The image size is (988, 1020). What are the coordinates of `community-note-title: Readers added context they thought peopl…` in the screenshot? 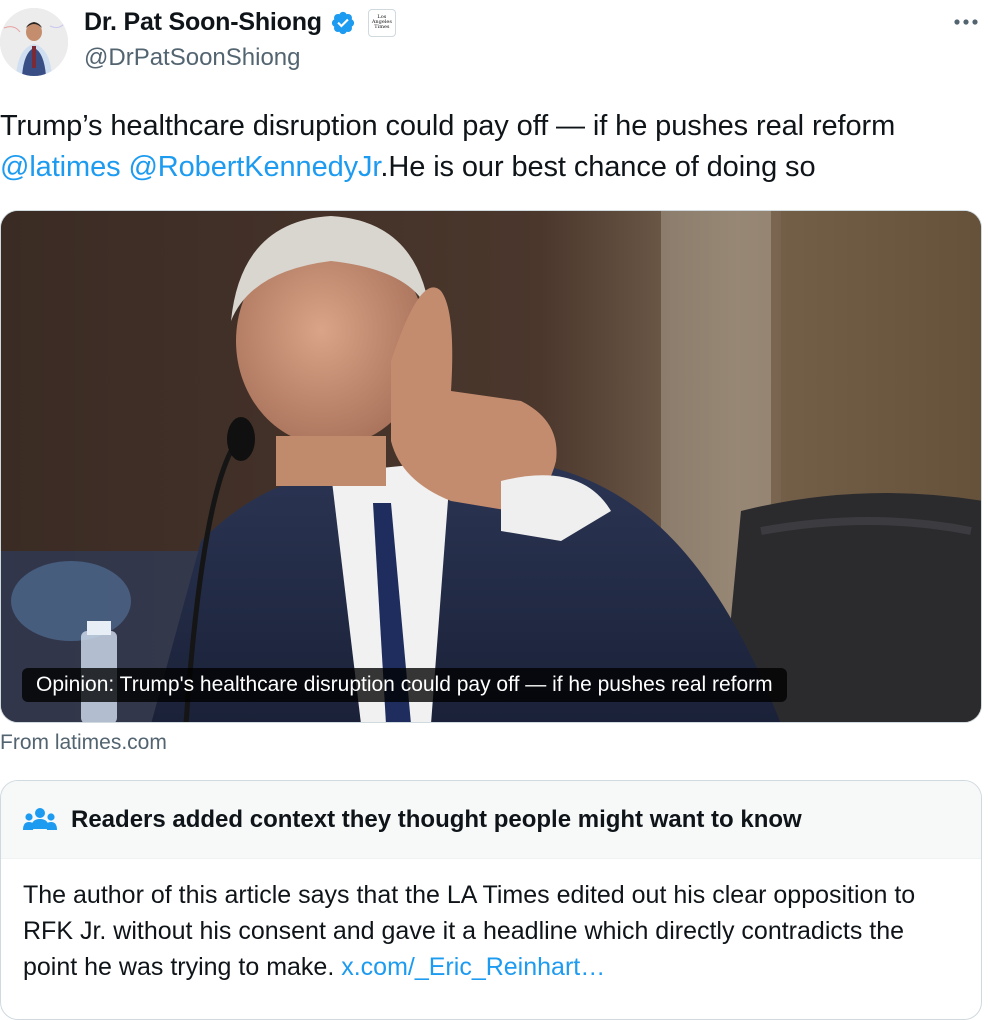 It's located at (436, 819).